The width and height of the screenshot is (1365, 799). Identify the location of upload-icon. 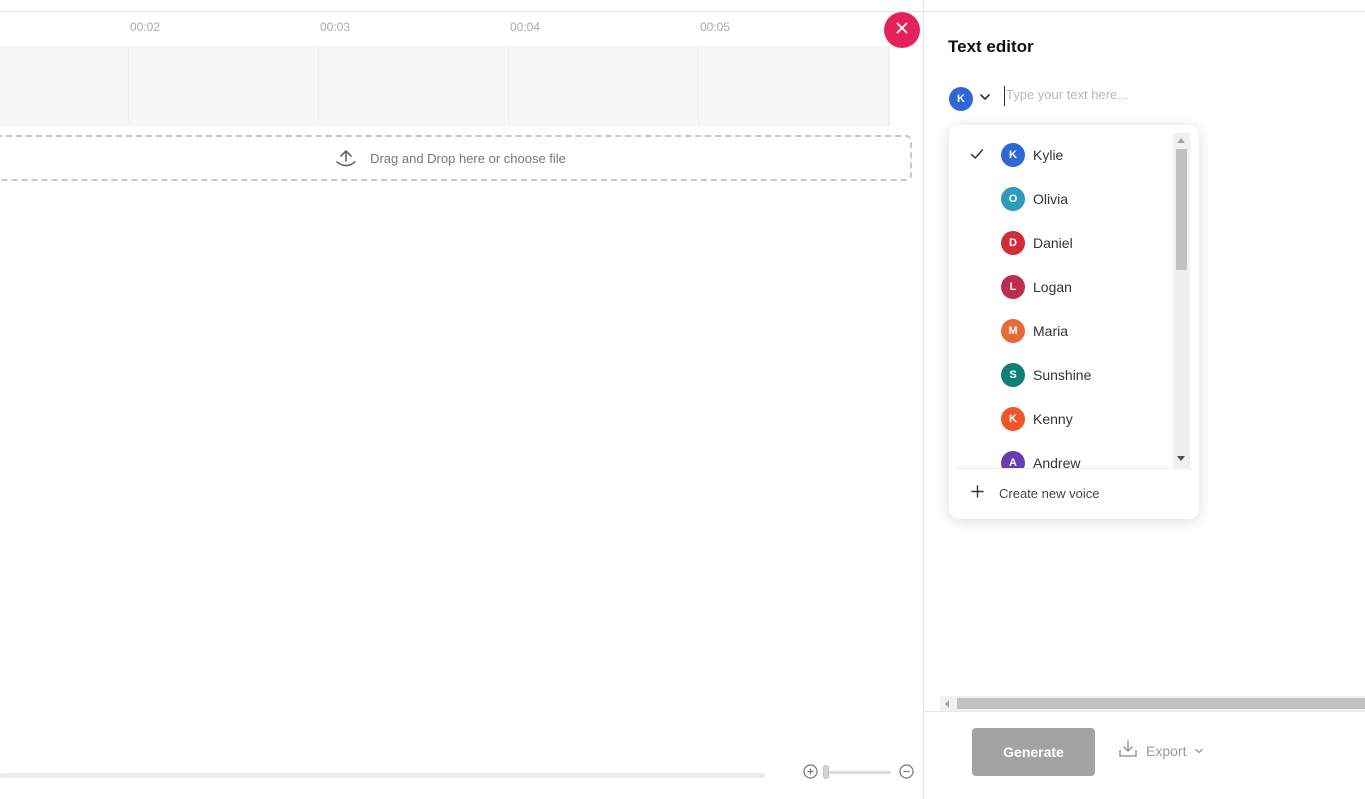
(346, 158).